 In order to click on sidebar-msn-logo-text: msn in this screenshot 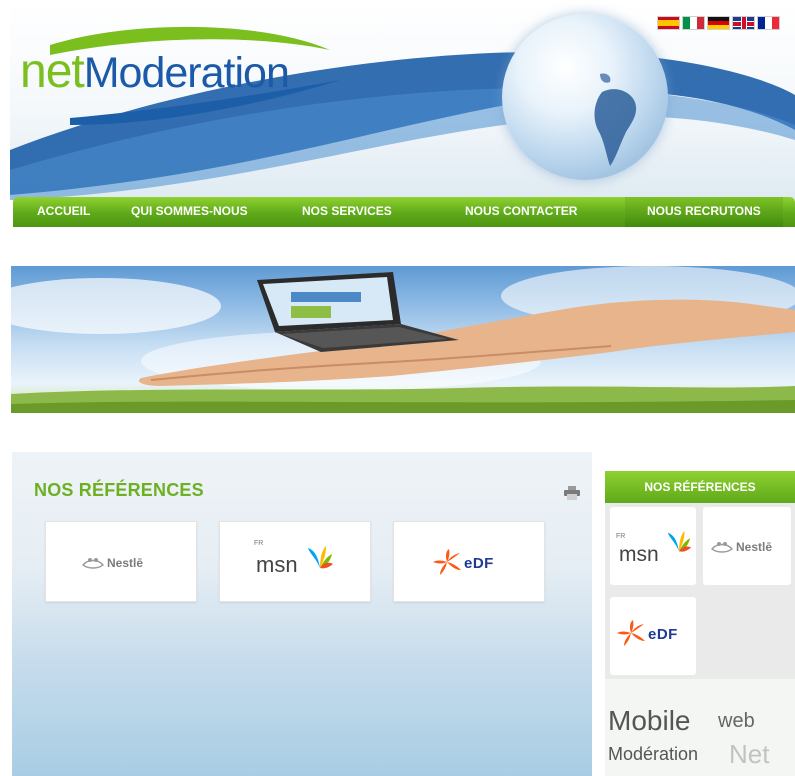, I will do `click(639, 554)`.